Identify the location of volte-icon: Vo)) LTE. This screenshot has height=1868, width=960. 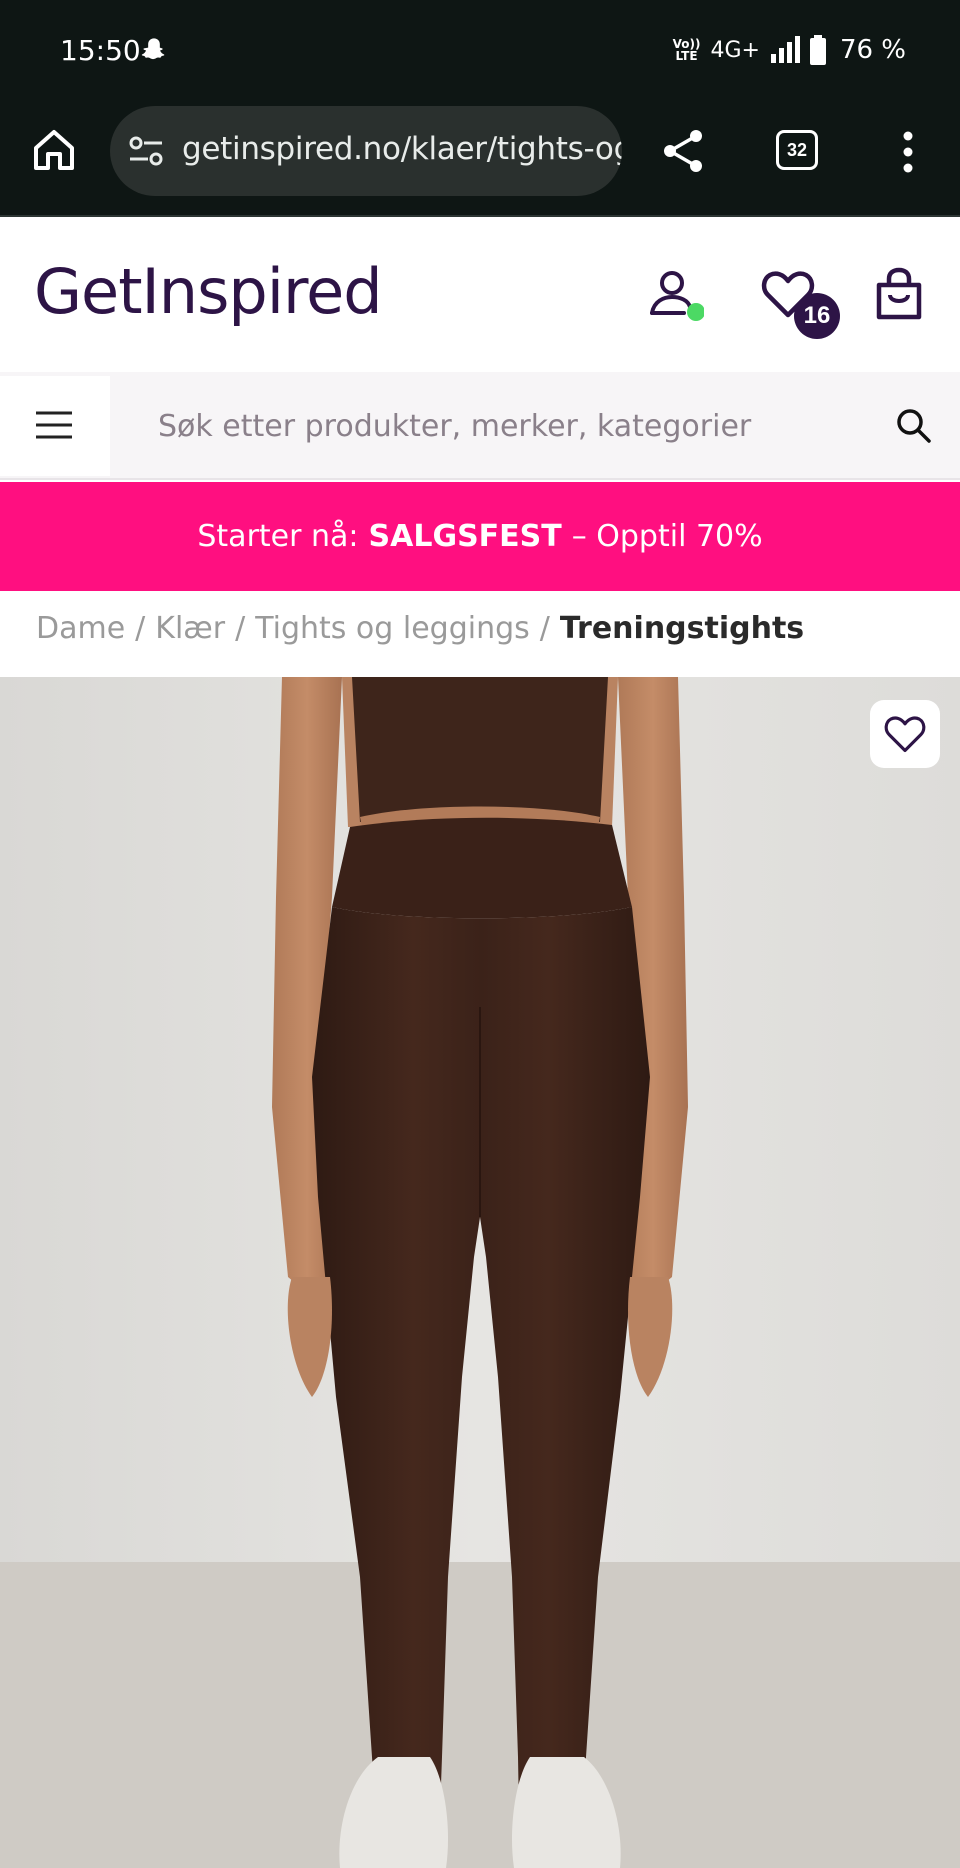
(686, 50).